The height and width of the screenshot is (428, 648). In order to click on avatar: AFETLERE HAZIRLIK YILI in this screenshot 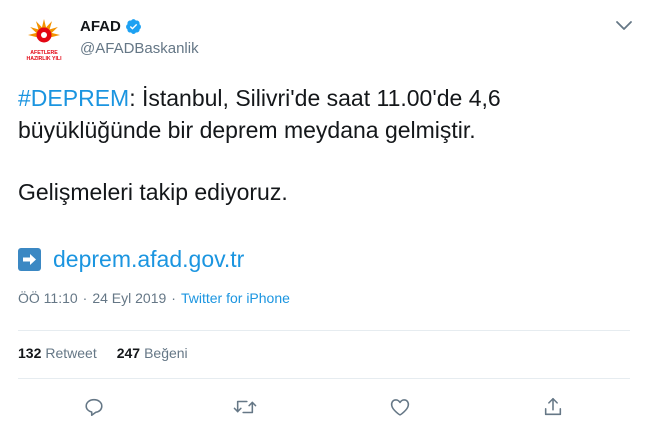, I will do `click(44, 42)`.